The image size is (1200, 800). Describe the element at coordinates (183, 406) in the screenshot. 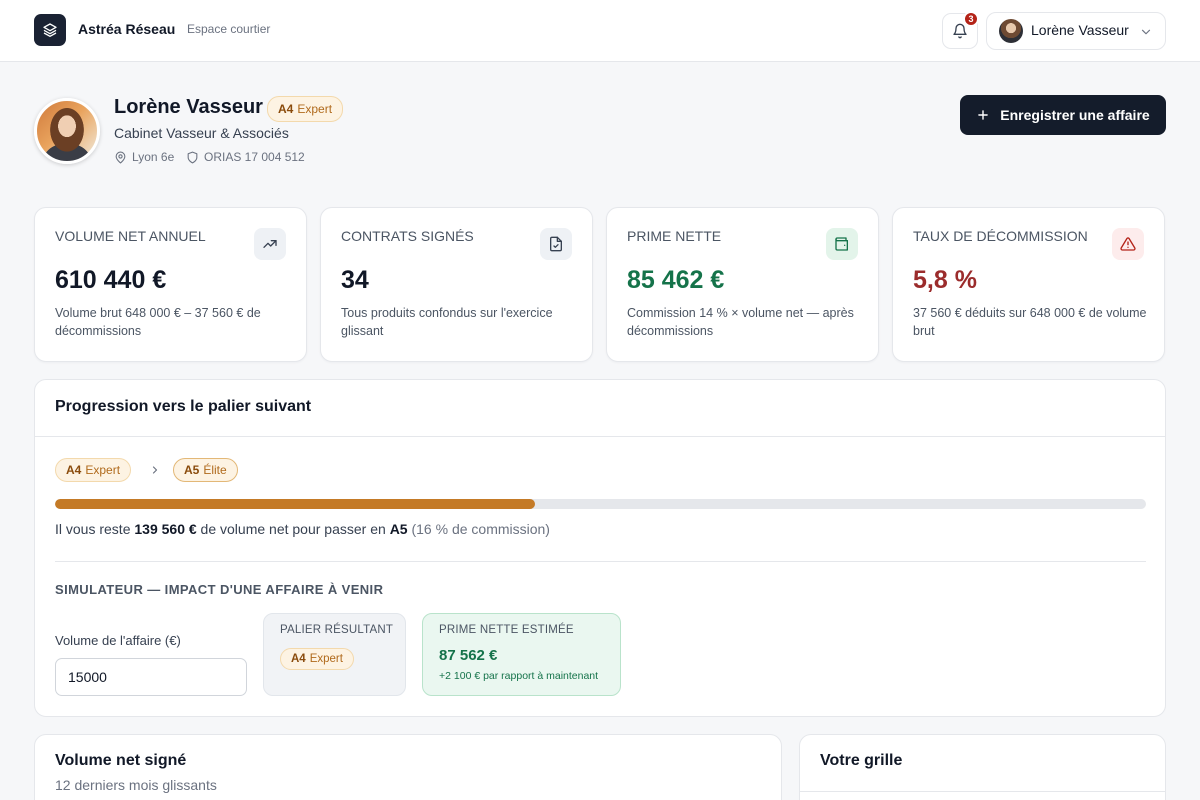

I see `panel-title: Progression vers le palier suivant` at that location.